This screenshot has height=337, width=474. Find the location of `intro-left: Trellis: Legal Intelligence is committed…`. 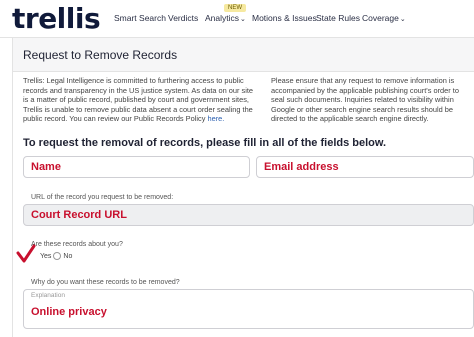

intro-left: Trellis: Legal Intelligence is committed… is located at coordinates (141, 100).